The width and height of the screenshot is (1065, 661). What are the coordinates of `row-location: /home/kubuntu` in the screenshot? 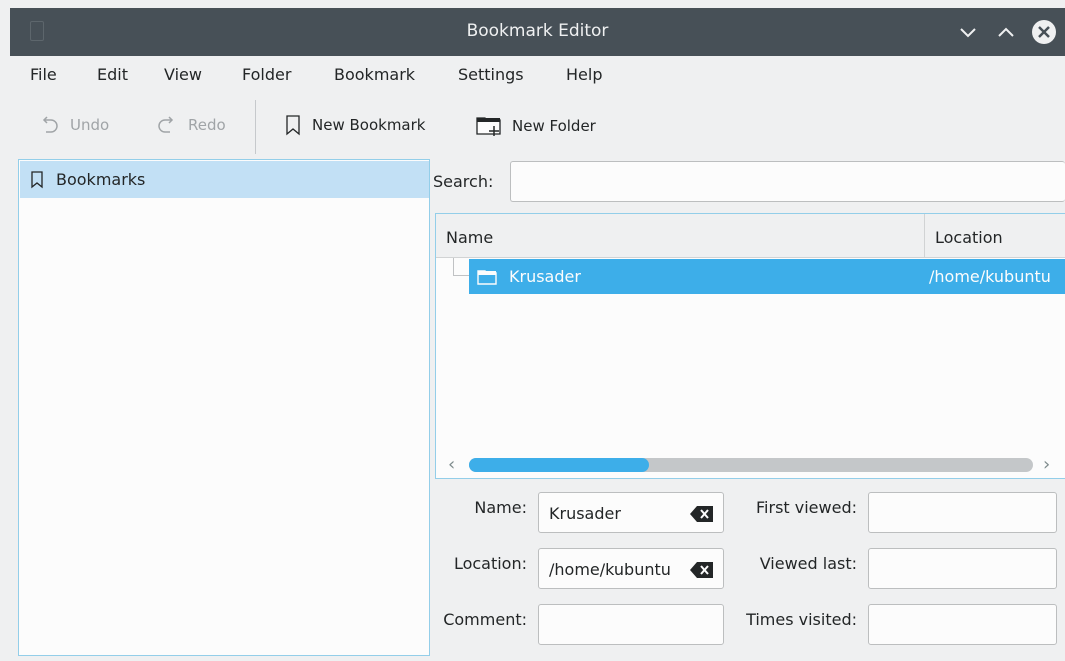 It's located at (990, 276).